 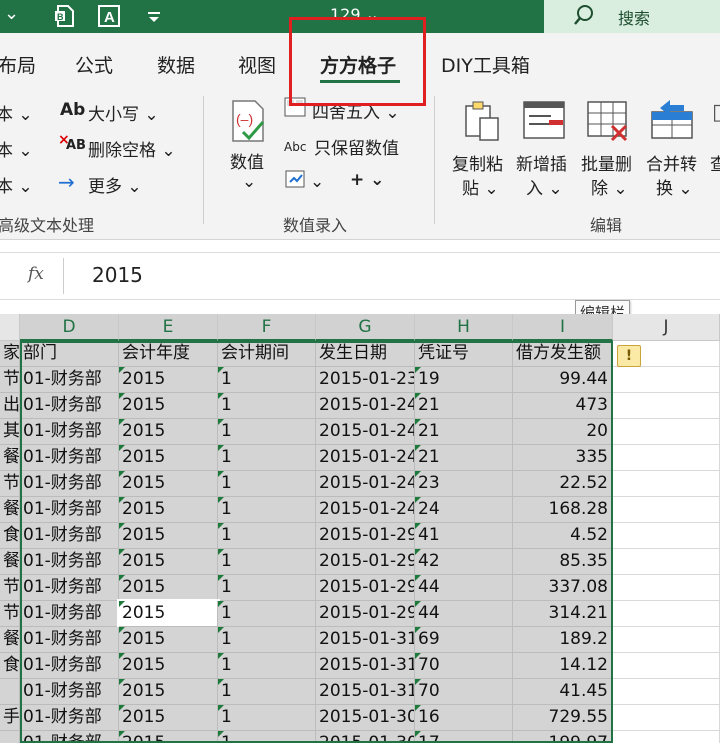 What do you see at coordinates (36, 274) in the screenshot?
I see `function-icon: fx` at bounding box center [36, 274].